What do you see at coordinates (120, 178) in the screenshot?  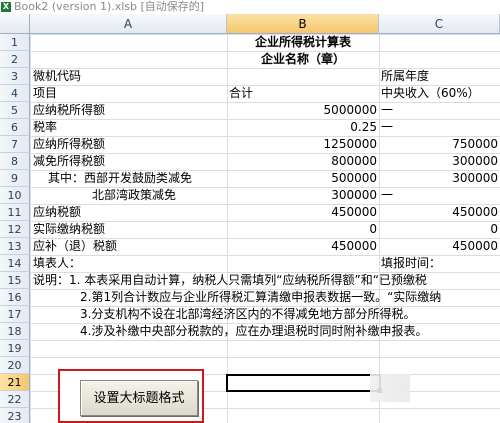 I see `cell-a9: 其中：西部开发鼓励类减免` at bounding box center [120, 178].